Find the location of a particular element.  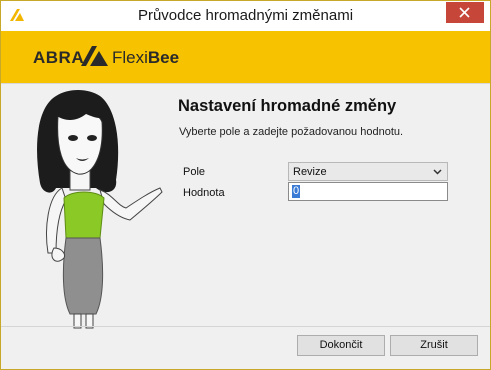

page-title: Nastavení hromadné změny is located at coordinates (287, 106).